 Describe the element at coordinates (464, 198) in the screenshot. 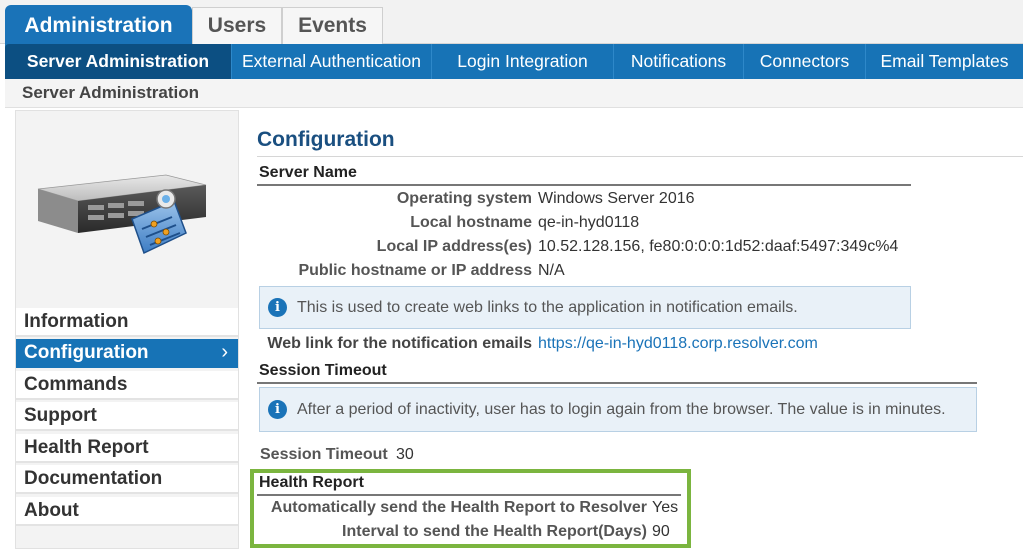

I see `label-operating-system: Operating system` at that location.